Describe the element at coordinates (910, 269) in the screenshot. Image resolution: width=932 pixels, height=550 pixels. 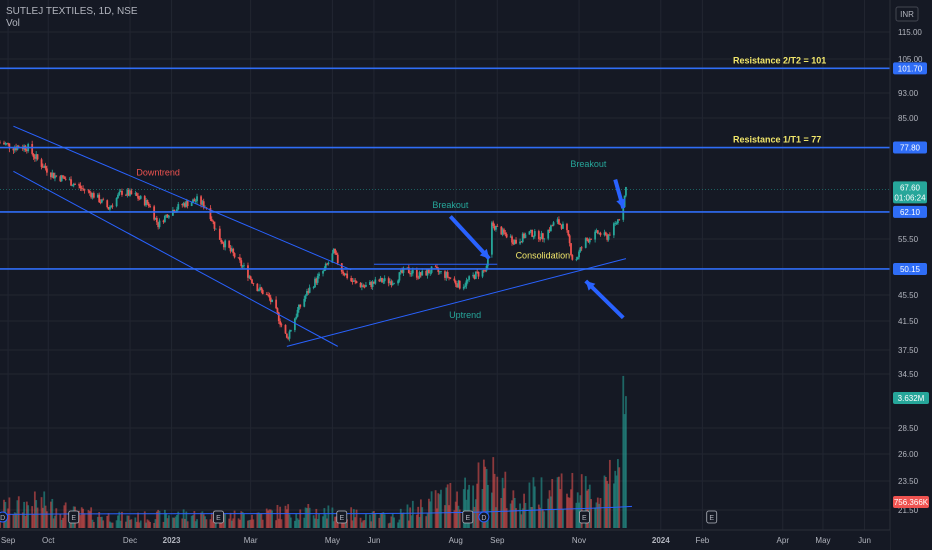
I see `level-badge-label: 50.15` at that location.